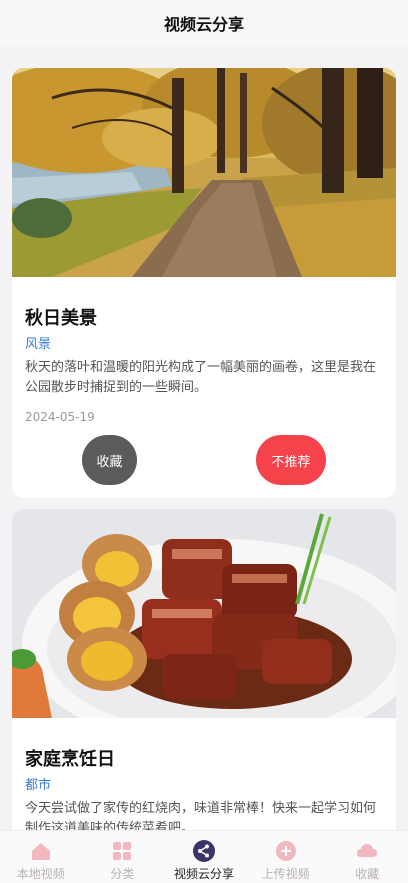 The image size is (408, 883). I want to click on tab-local-videos: 本地视频, so click(41, 857).